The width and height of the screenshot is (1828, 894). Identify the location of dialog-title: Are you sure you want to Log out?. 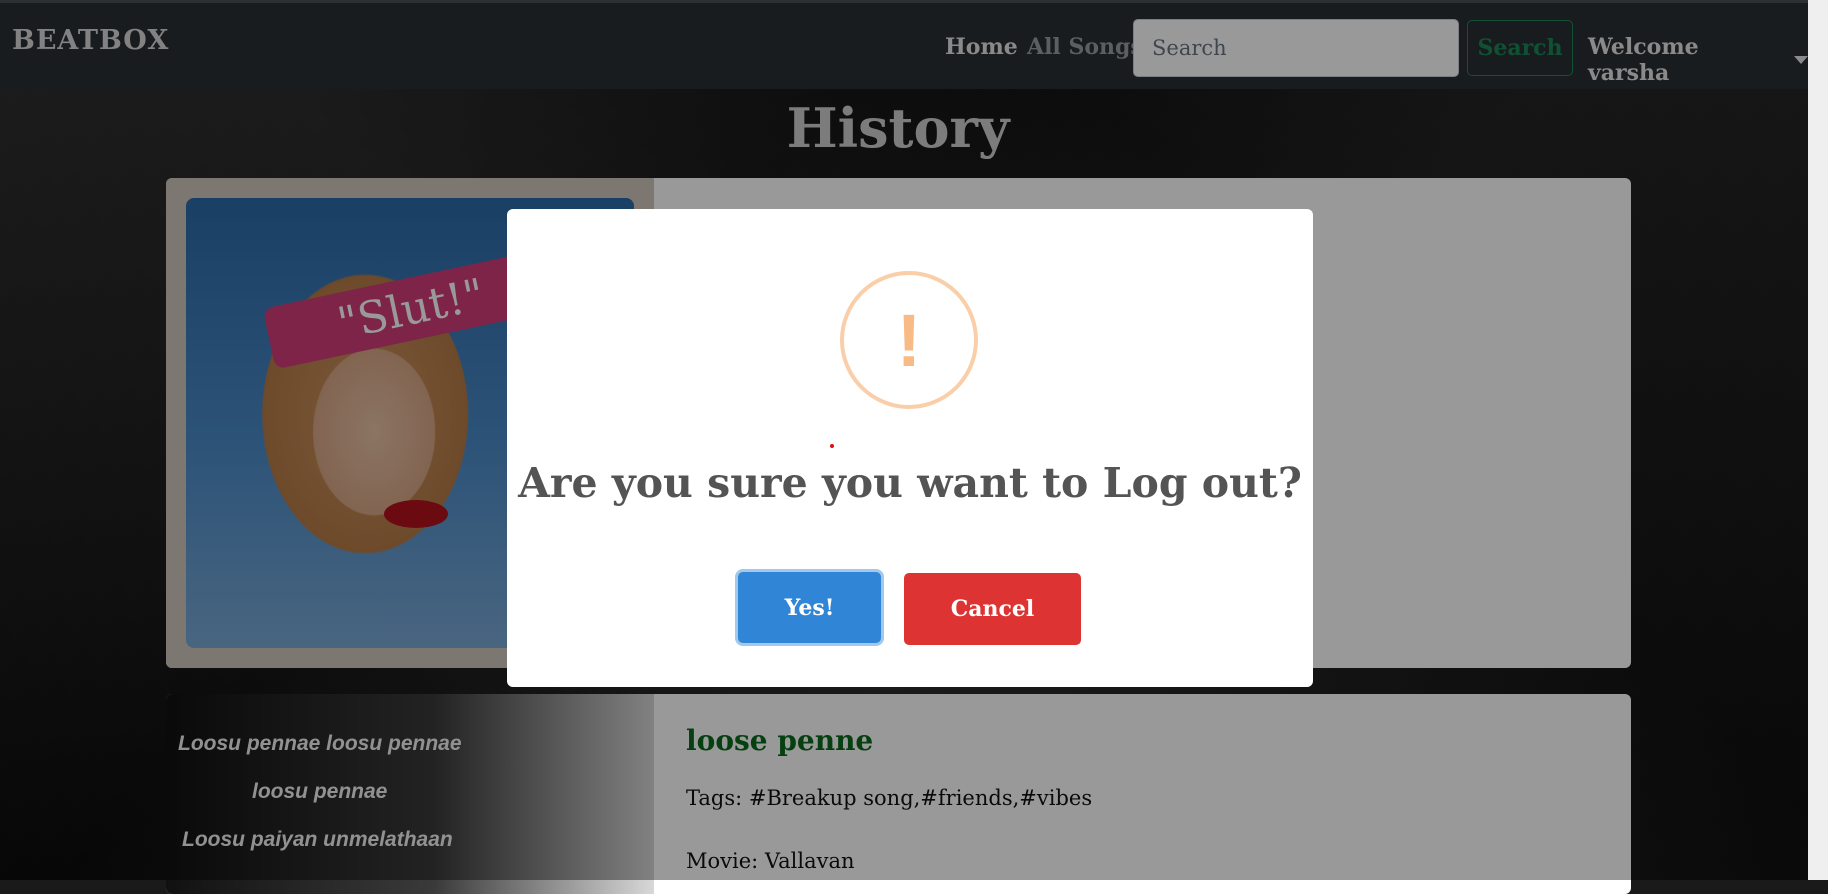
(910, 483).